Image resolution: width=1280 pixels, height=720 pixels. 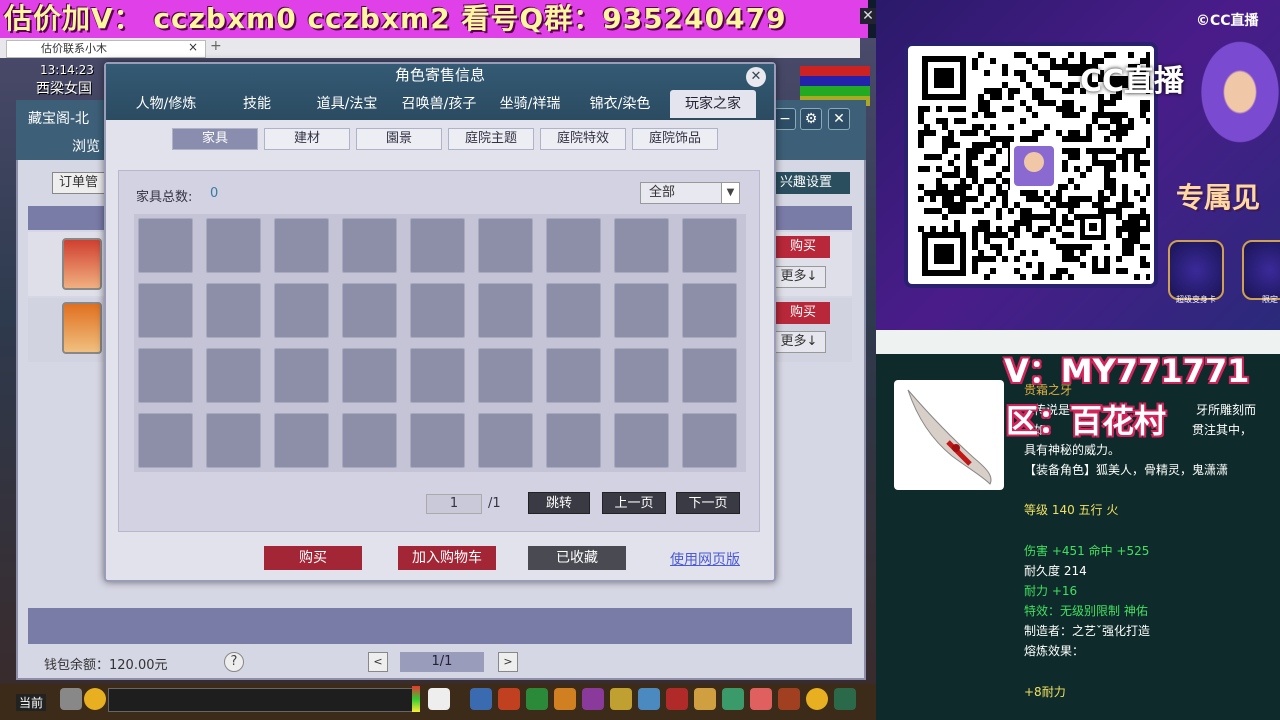 I want to click on page-input: 1, so click(x=454, y=504).